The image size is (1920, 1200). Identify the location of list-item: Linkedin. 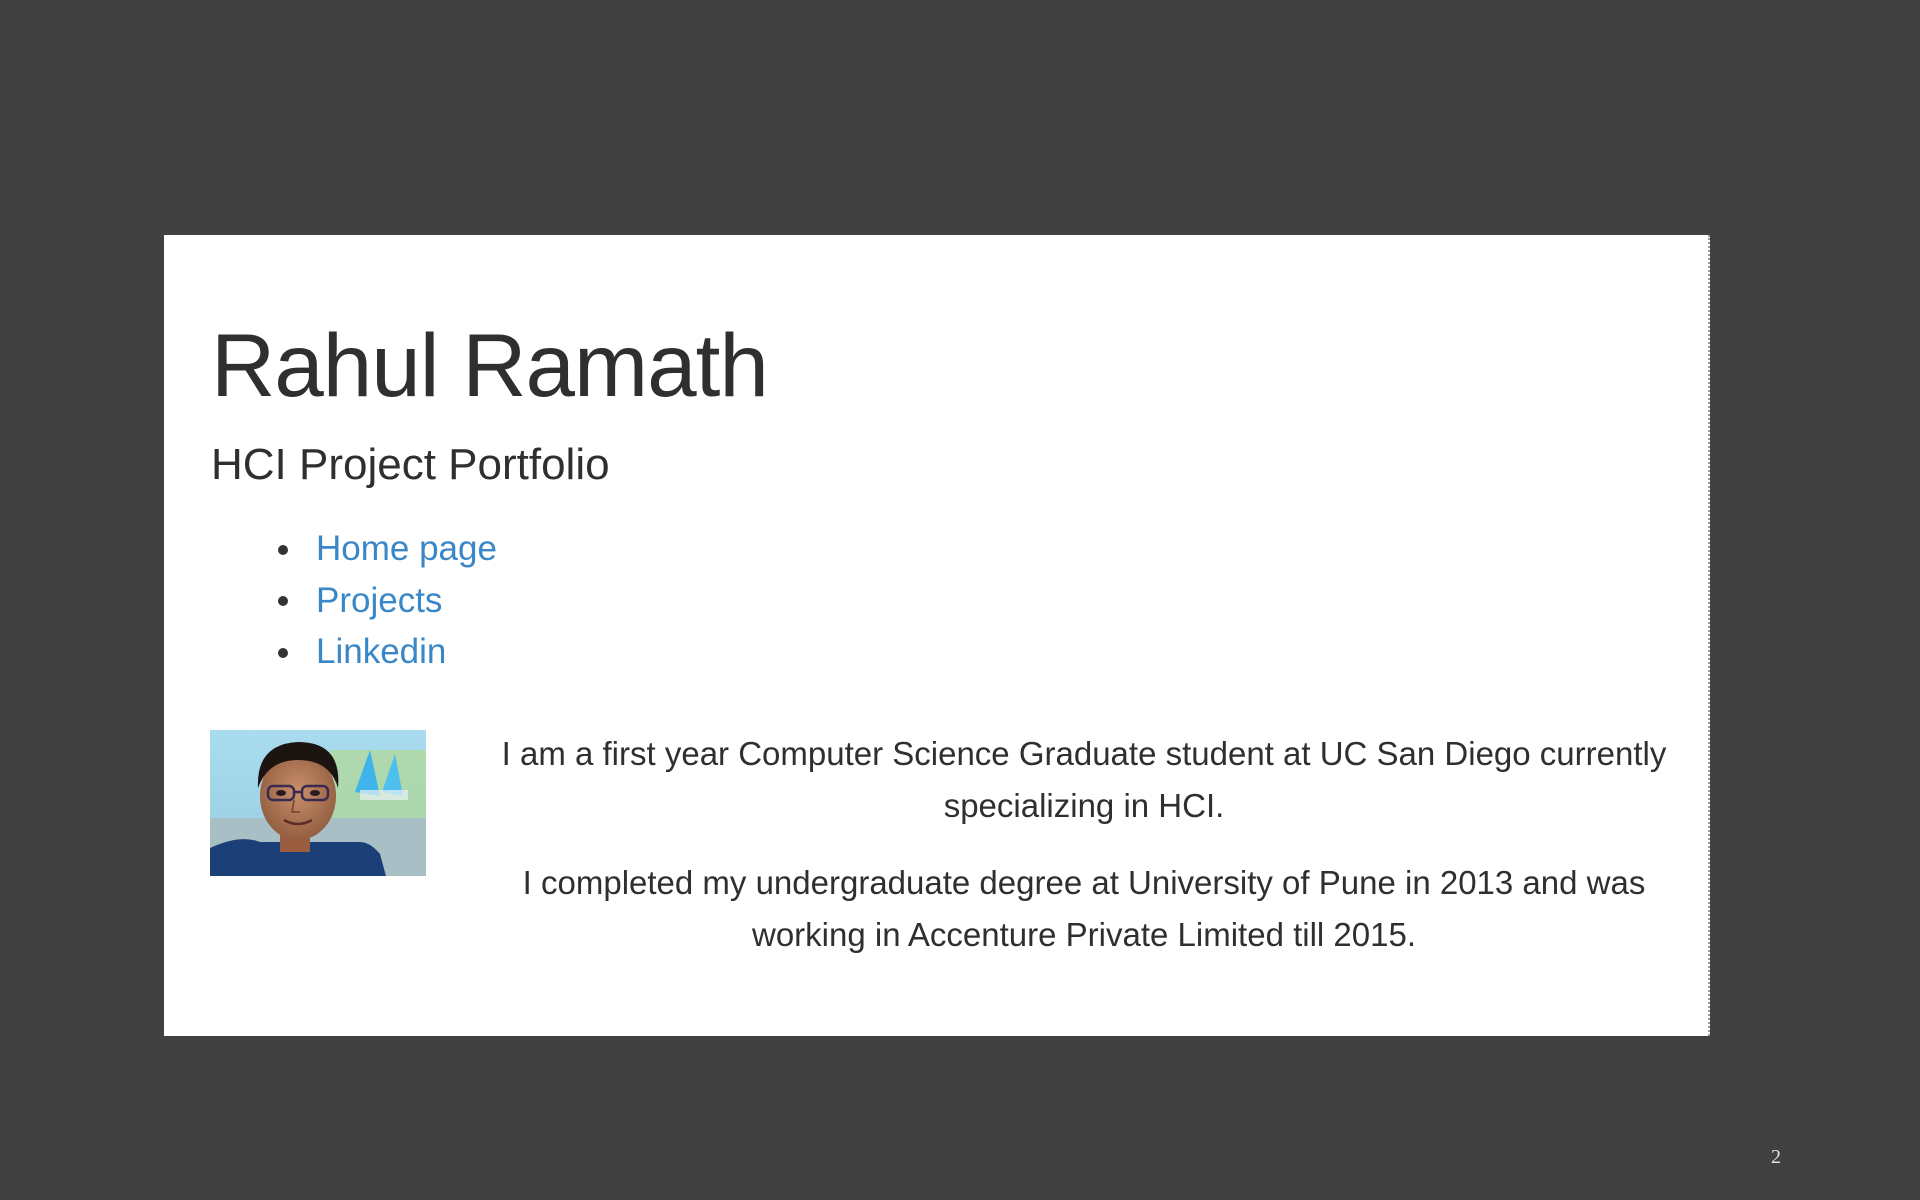
(387, 652).